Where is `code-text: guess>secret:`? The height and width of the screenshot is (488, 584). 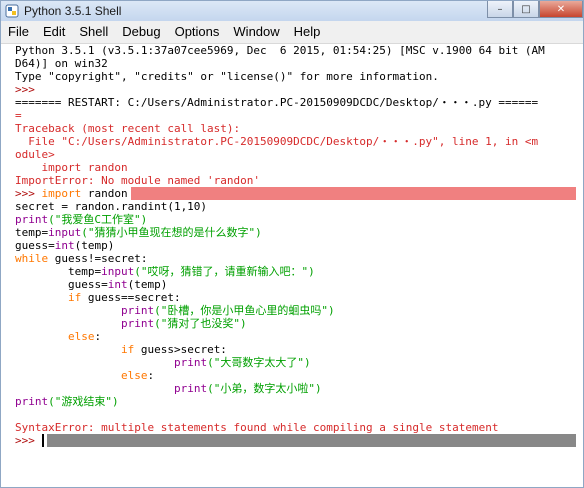 code-text: guess>secret: is located at coordinates (180, 349).